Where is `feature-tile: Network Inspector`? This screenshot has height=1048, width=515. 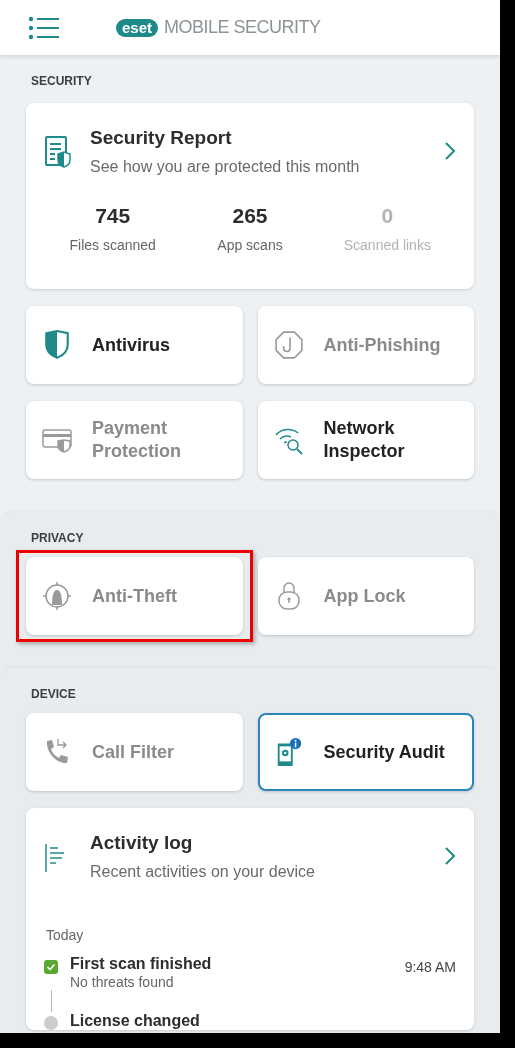
feature-tile: Network Inspector is located at coordinates (365, 440).